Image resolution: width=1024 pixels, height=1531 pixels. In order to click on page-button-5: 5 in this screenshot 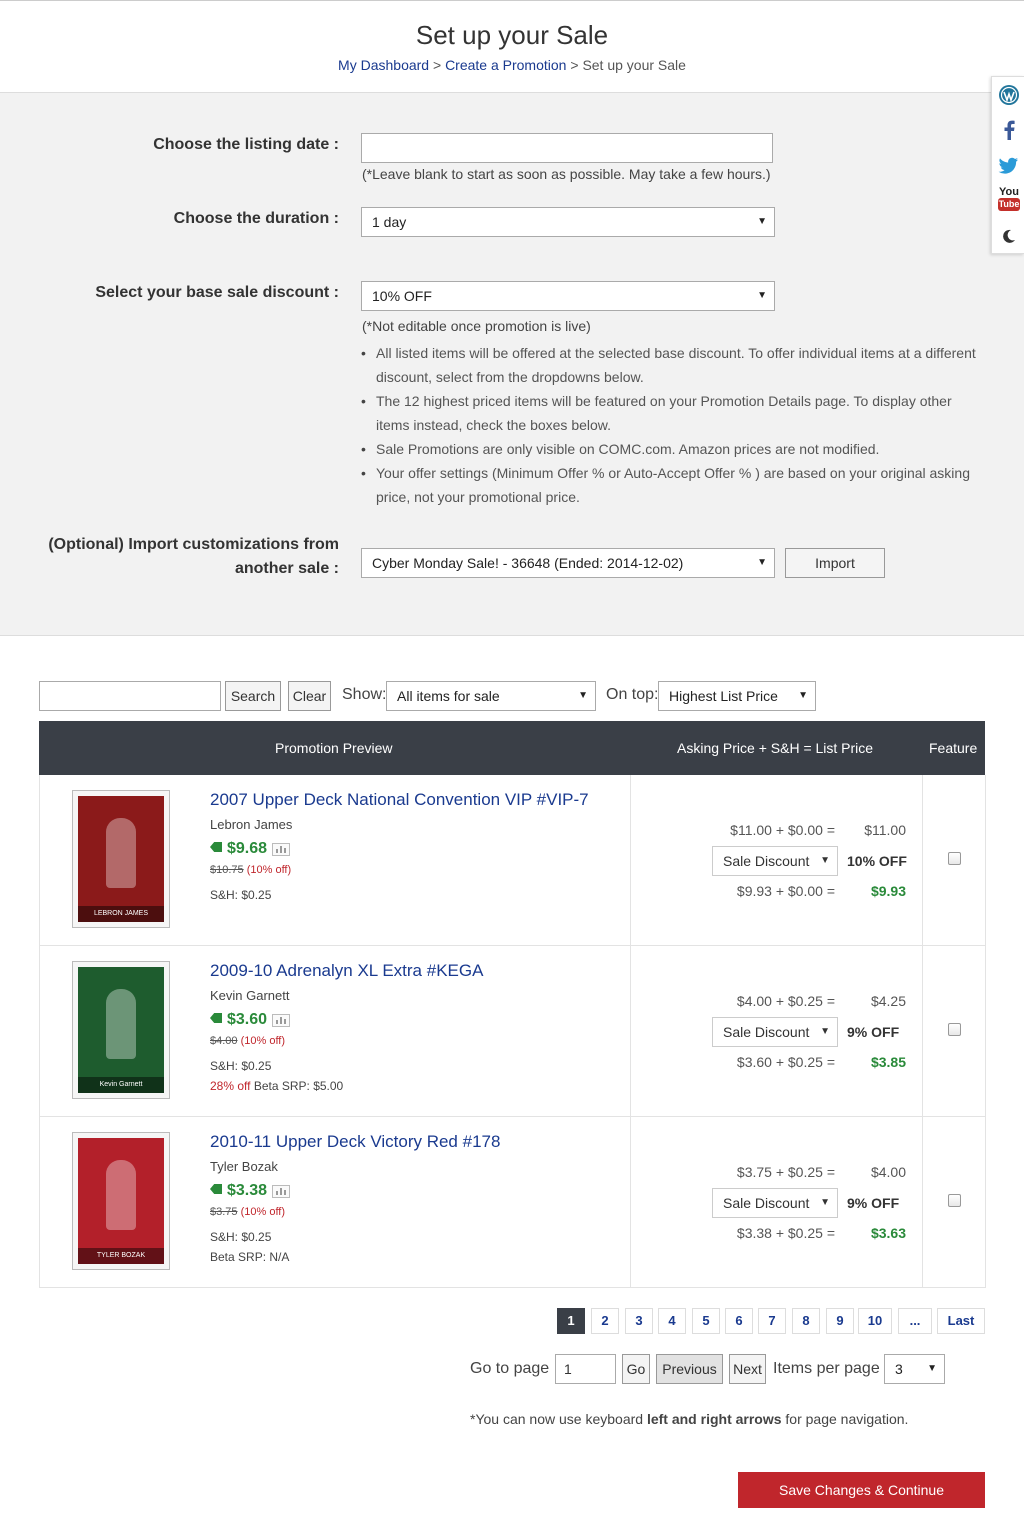, I will do `click(706, 1321)`.